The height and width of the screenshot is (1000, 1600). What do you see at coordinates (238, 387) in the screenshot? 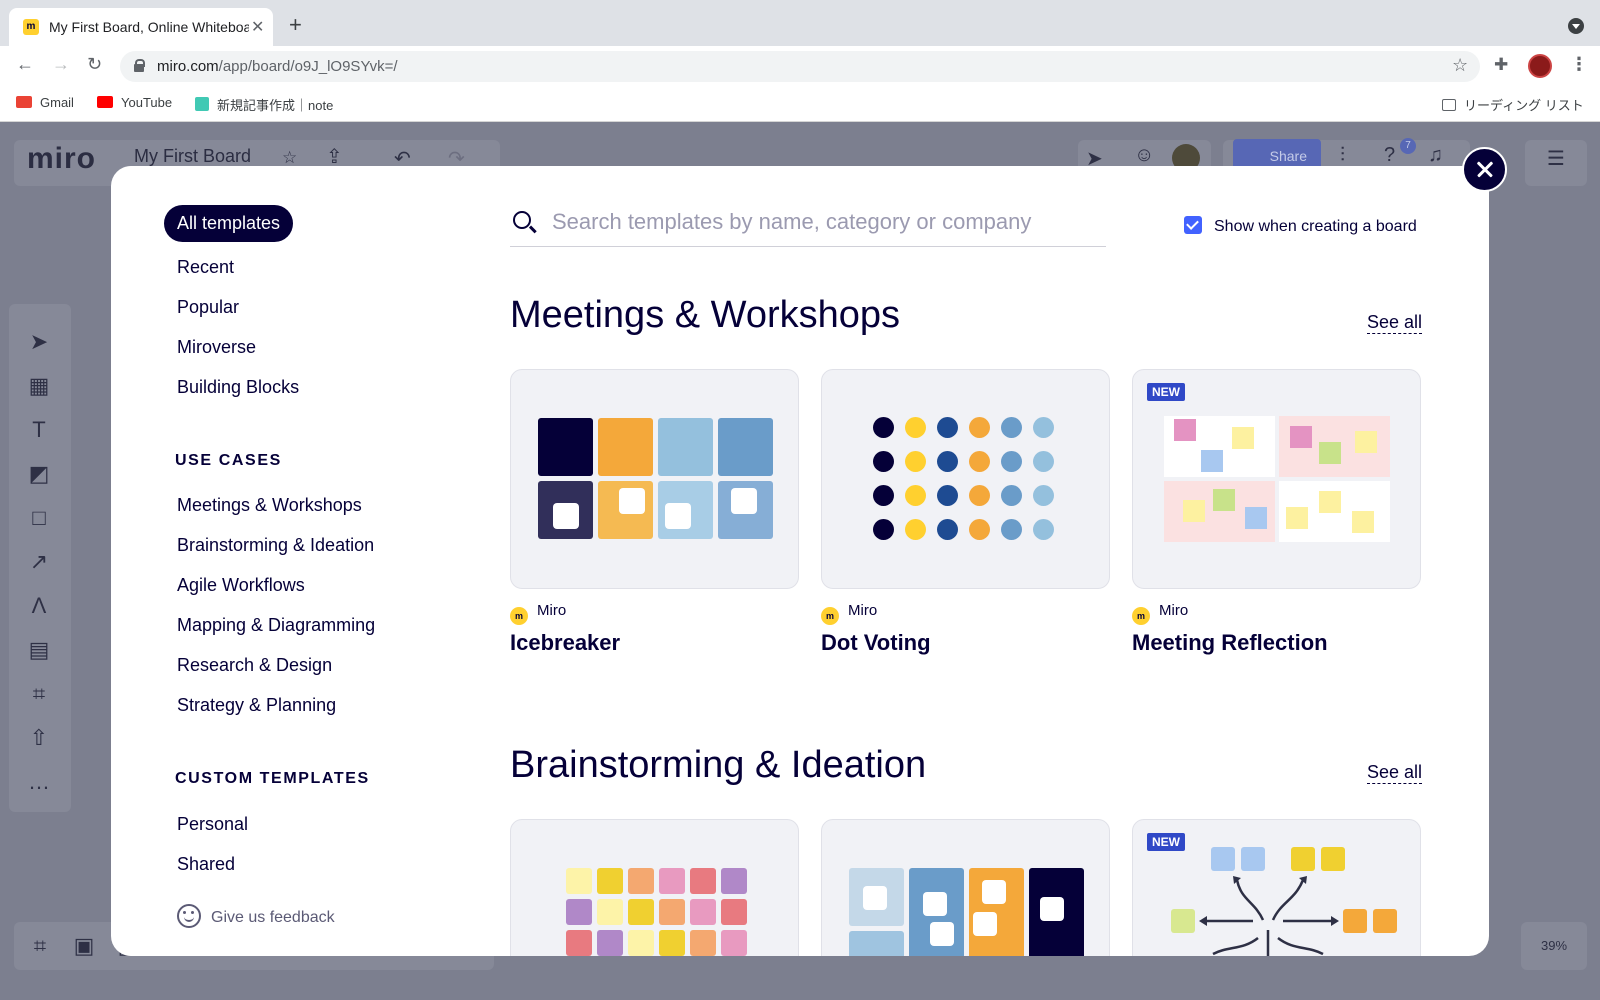
I see `nav-building-blocks: Building Blocks` at bounding box center [238, 387].